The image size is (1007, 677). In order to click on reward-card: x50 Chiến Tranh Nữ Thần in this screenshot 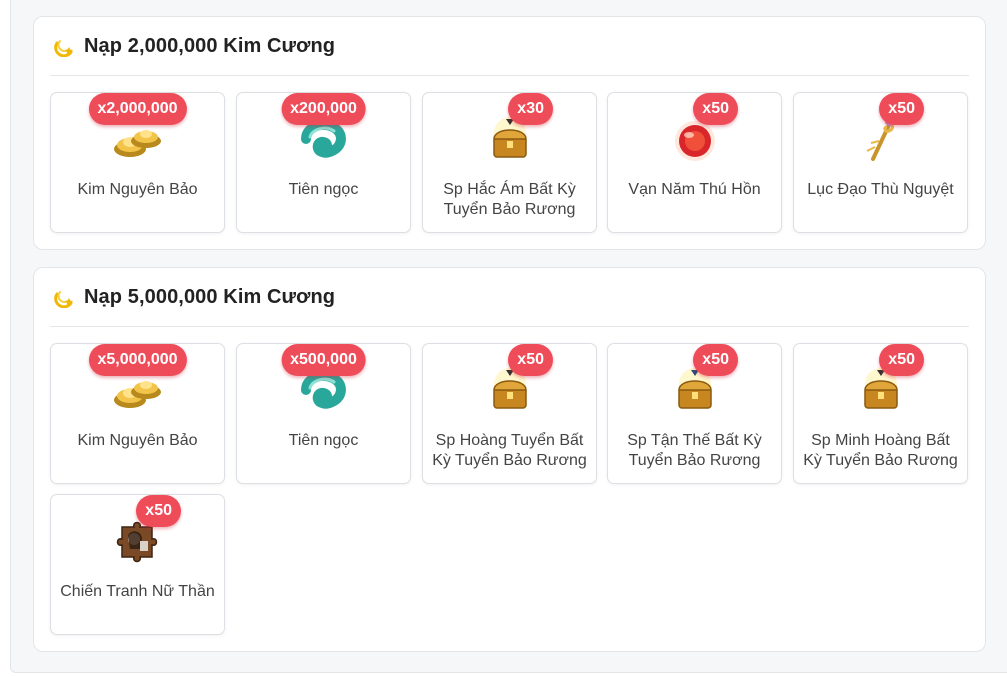, I will do `click(137, 564)`.